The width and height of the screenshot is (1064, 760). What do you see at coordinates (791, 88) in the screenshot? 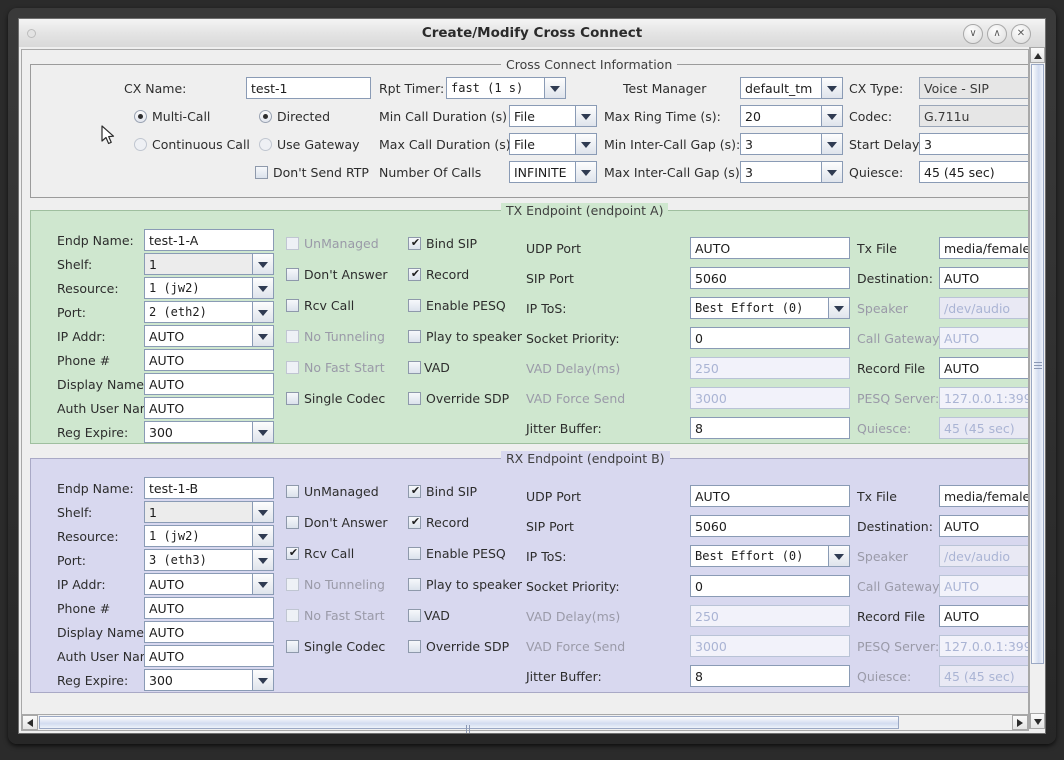
I see `test-manager-combo: default_tm` at bounding box center [791, 88].